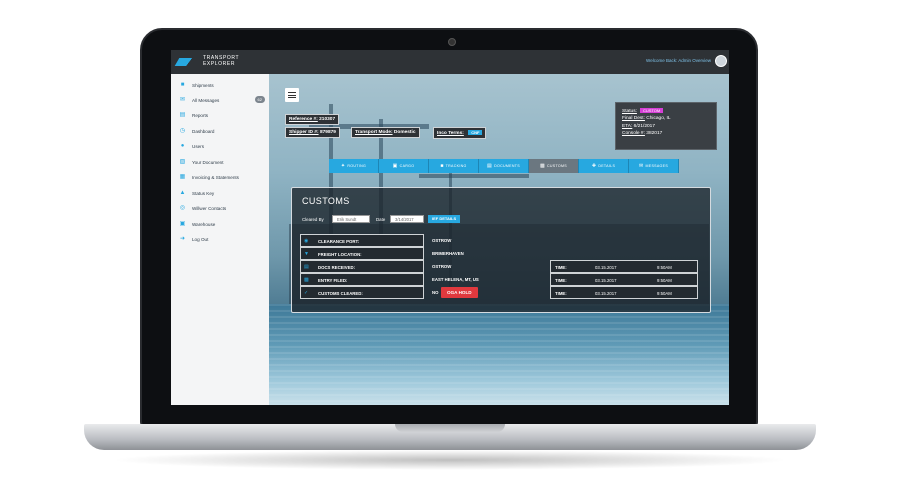 The width and height of the screenshot is (900, 490). I want to click on tab-routing: ✦ ROUTING, so click(354, 166).